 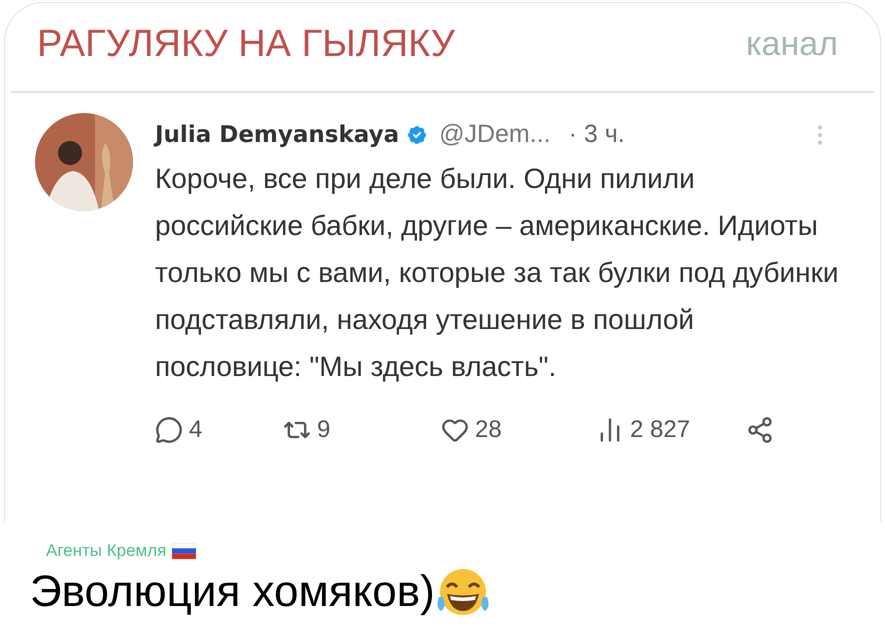 What do you see at coordinates (660, 430) in the screenshot?
I see `action-count: 2 827` at bounding box center [660, 430].